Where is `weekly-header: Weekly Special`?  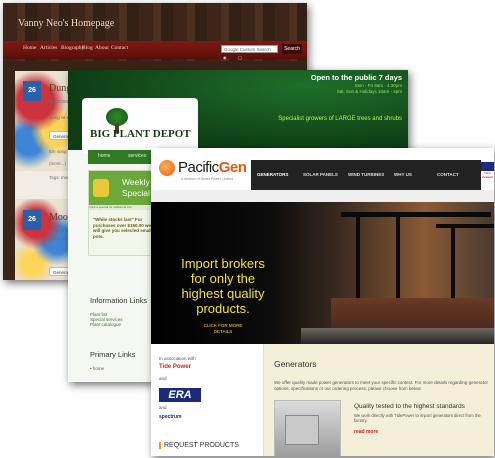
weekly-header: Weekly Special is located at coordinates (122, 188).